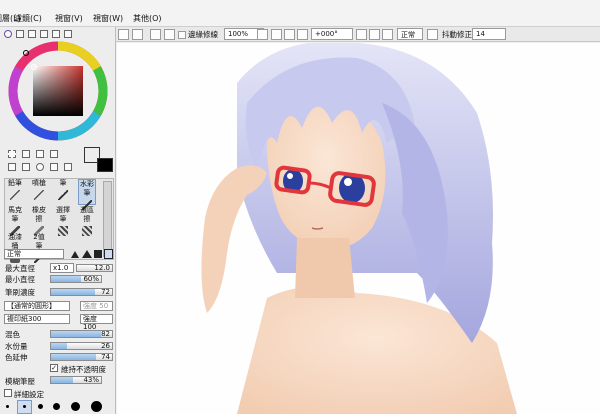  I want to click on tool-select-eraser: 選區擦, so click(87, 221).